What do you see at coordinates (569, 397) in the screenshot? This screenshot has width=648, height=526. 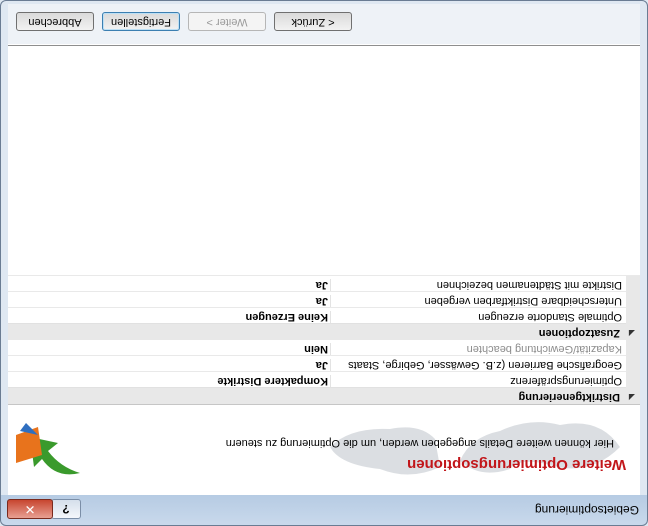 I see `category-label: Distriktgenerierung` at bounding box center [569, 397].